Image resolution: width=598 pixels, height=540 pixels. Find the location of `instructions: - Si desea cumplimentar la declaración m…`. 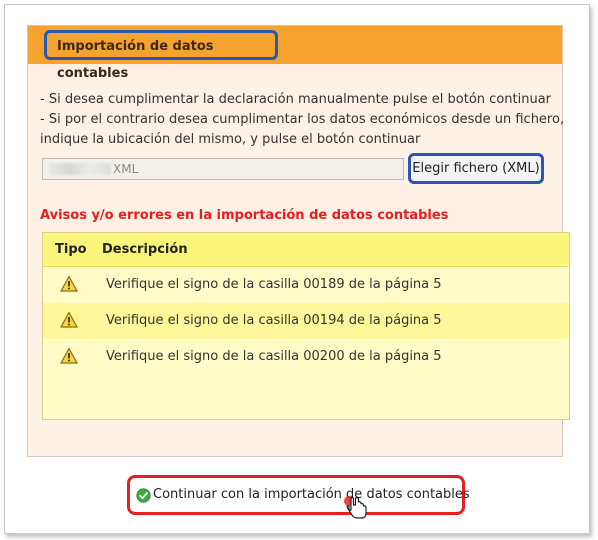

instructions: - Si desea cumplimentar la declaración m… is located at coordinates (302, 120).